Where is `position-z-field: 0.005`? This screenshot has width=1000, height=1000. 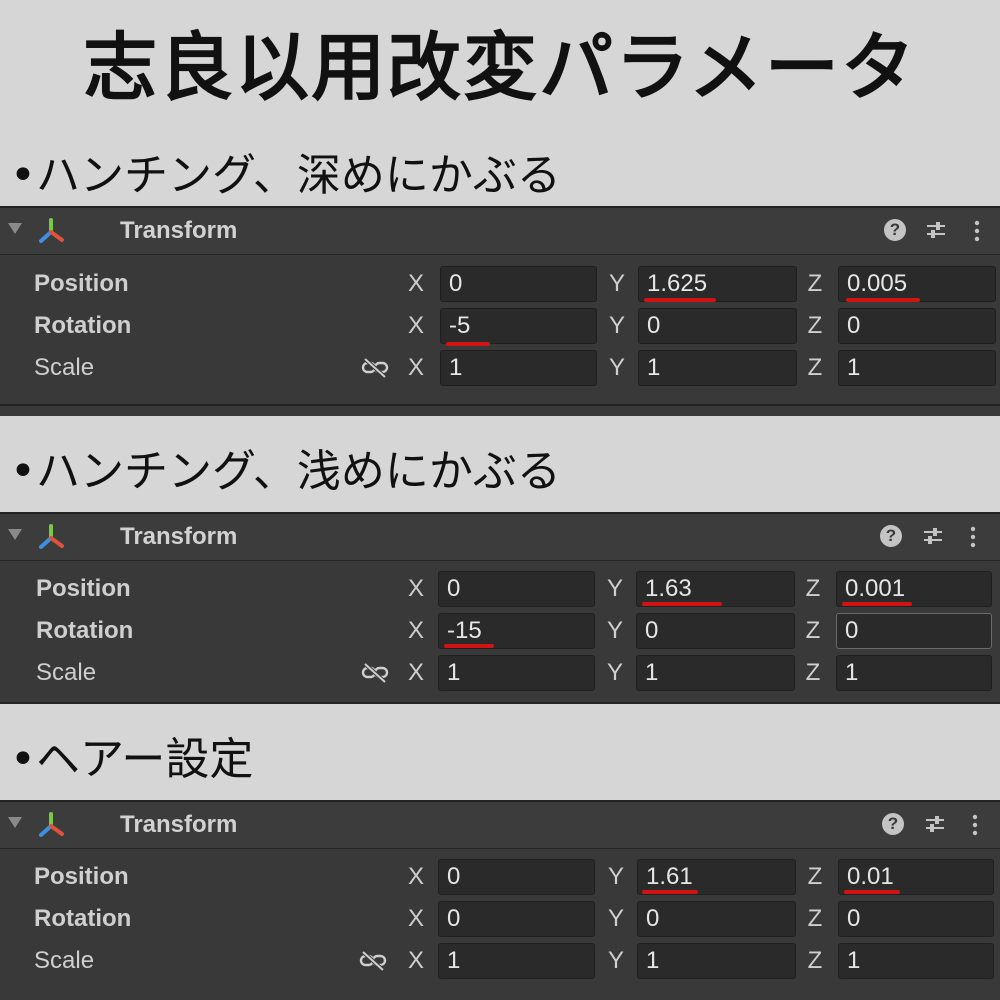 position-z-field: 0.005 is located at coordinates (917, 284).